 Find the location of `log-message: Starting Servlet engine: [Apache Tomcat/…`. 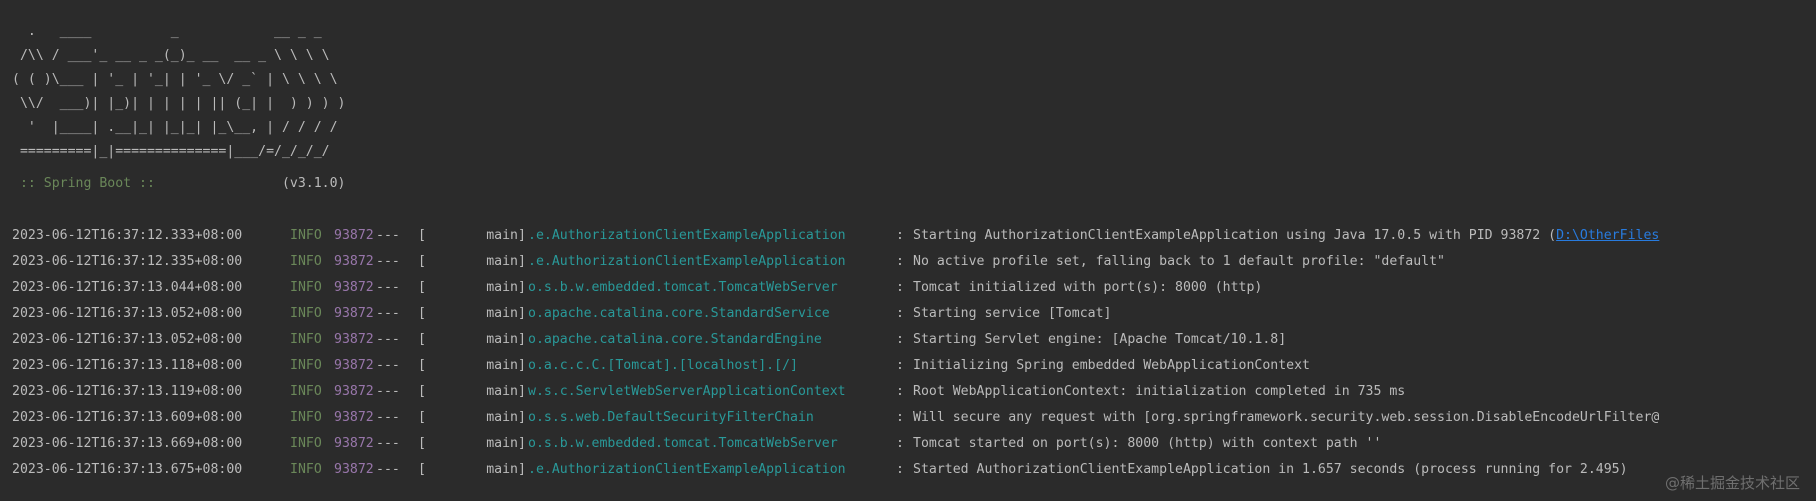

log-message: Starting Servlet engine: [Apache Tomcat/… is located at coordinates (1100, 339).